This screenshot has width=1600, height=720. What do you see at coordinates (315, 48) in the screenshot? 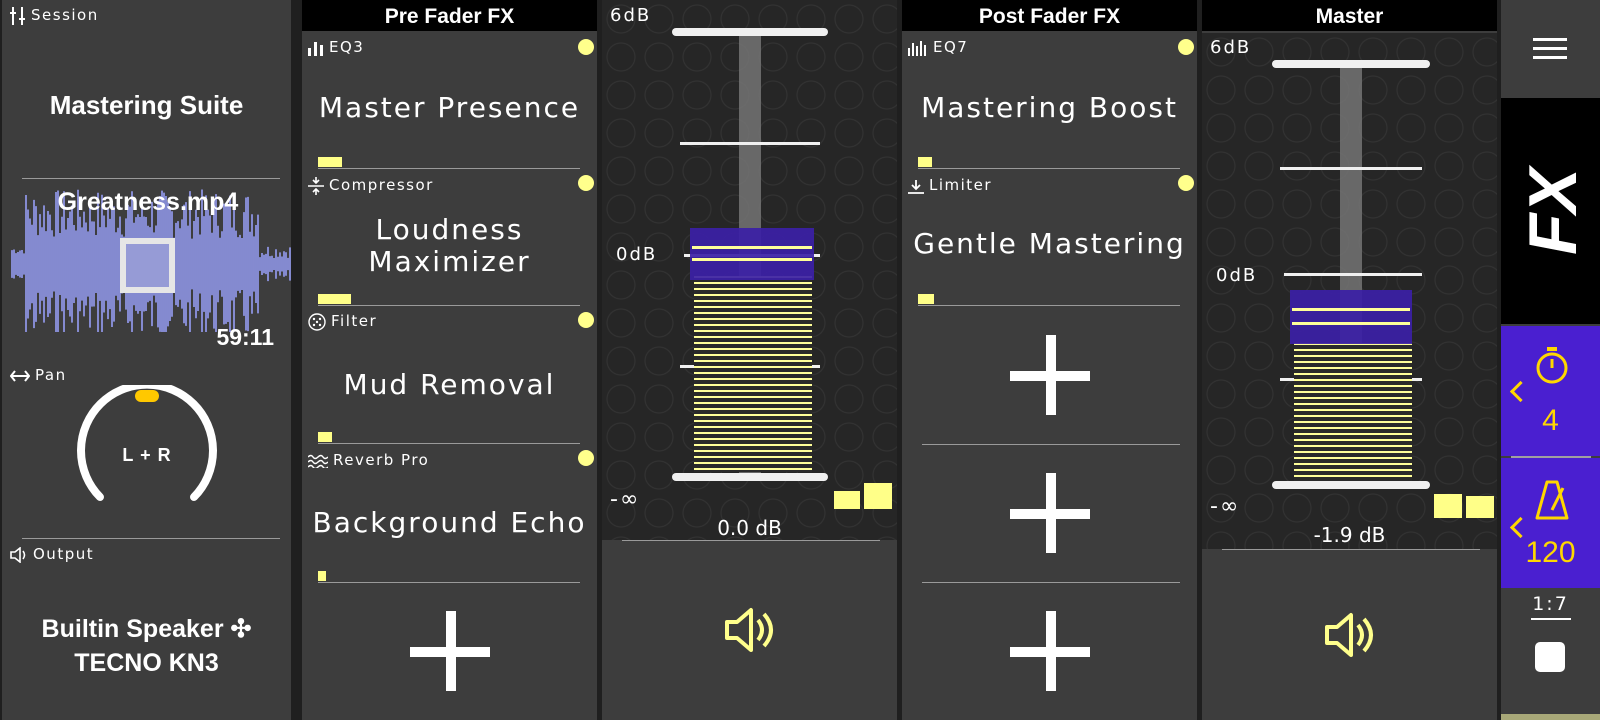
I see `eq-bars-icon` at bounding box center [315, 48].